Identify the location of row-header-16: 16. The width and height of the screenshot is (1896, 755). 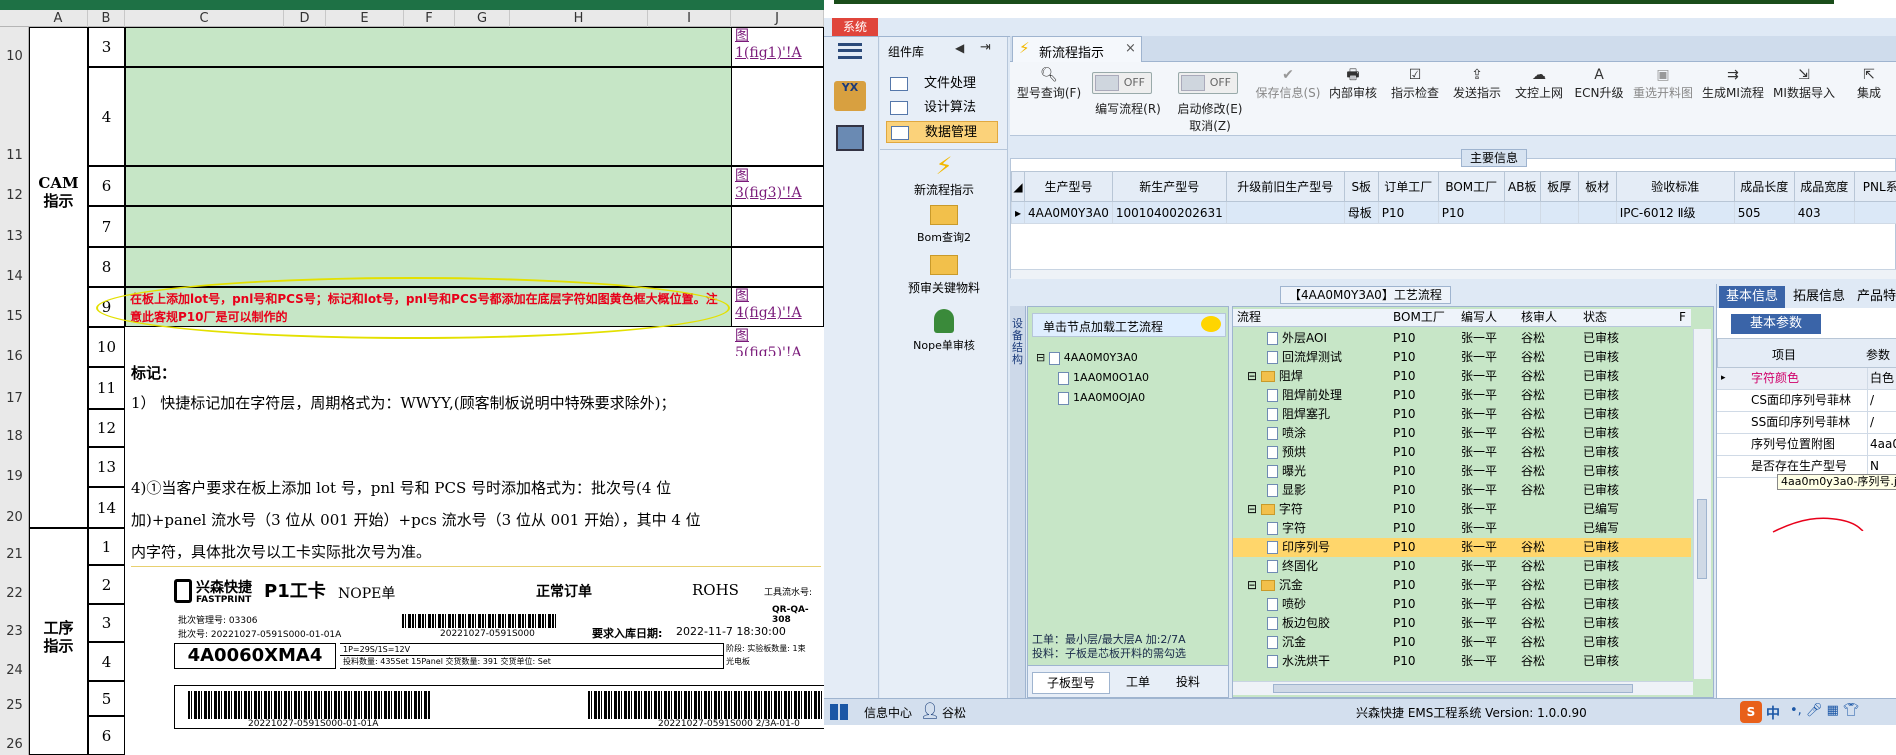
(14, 356).